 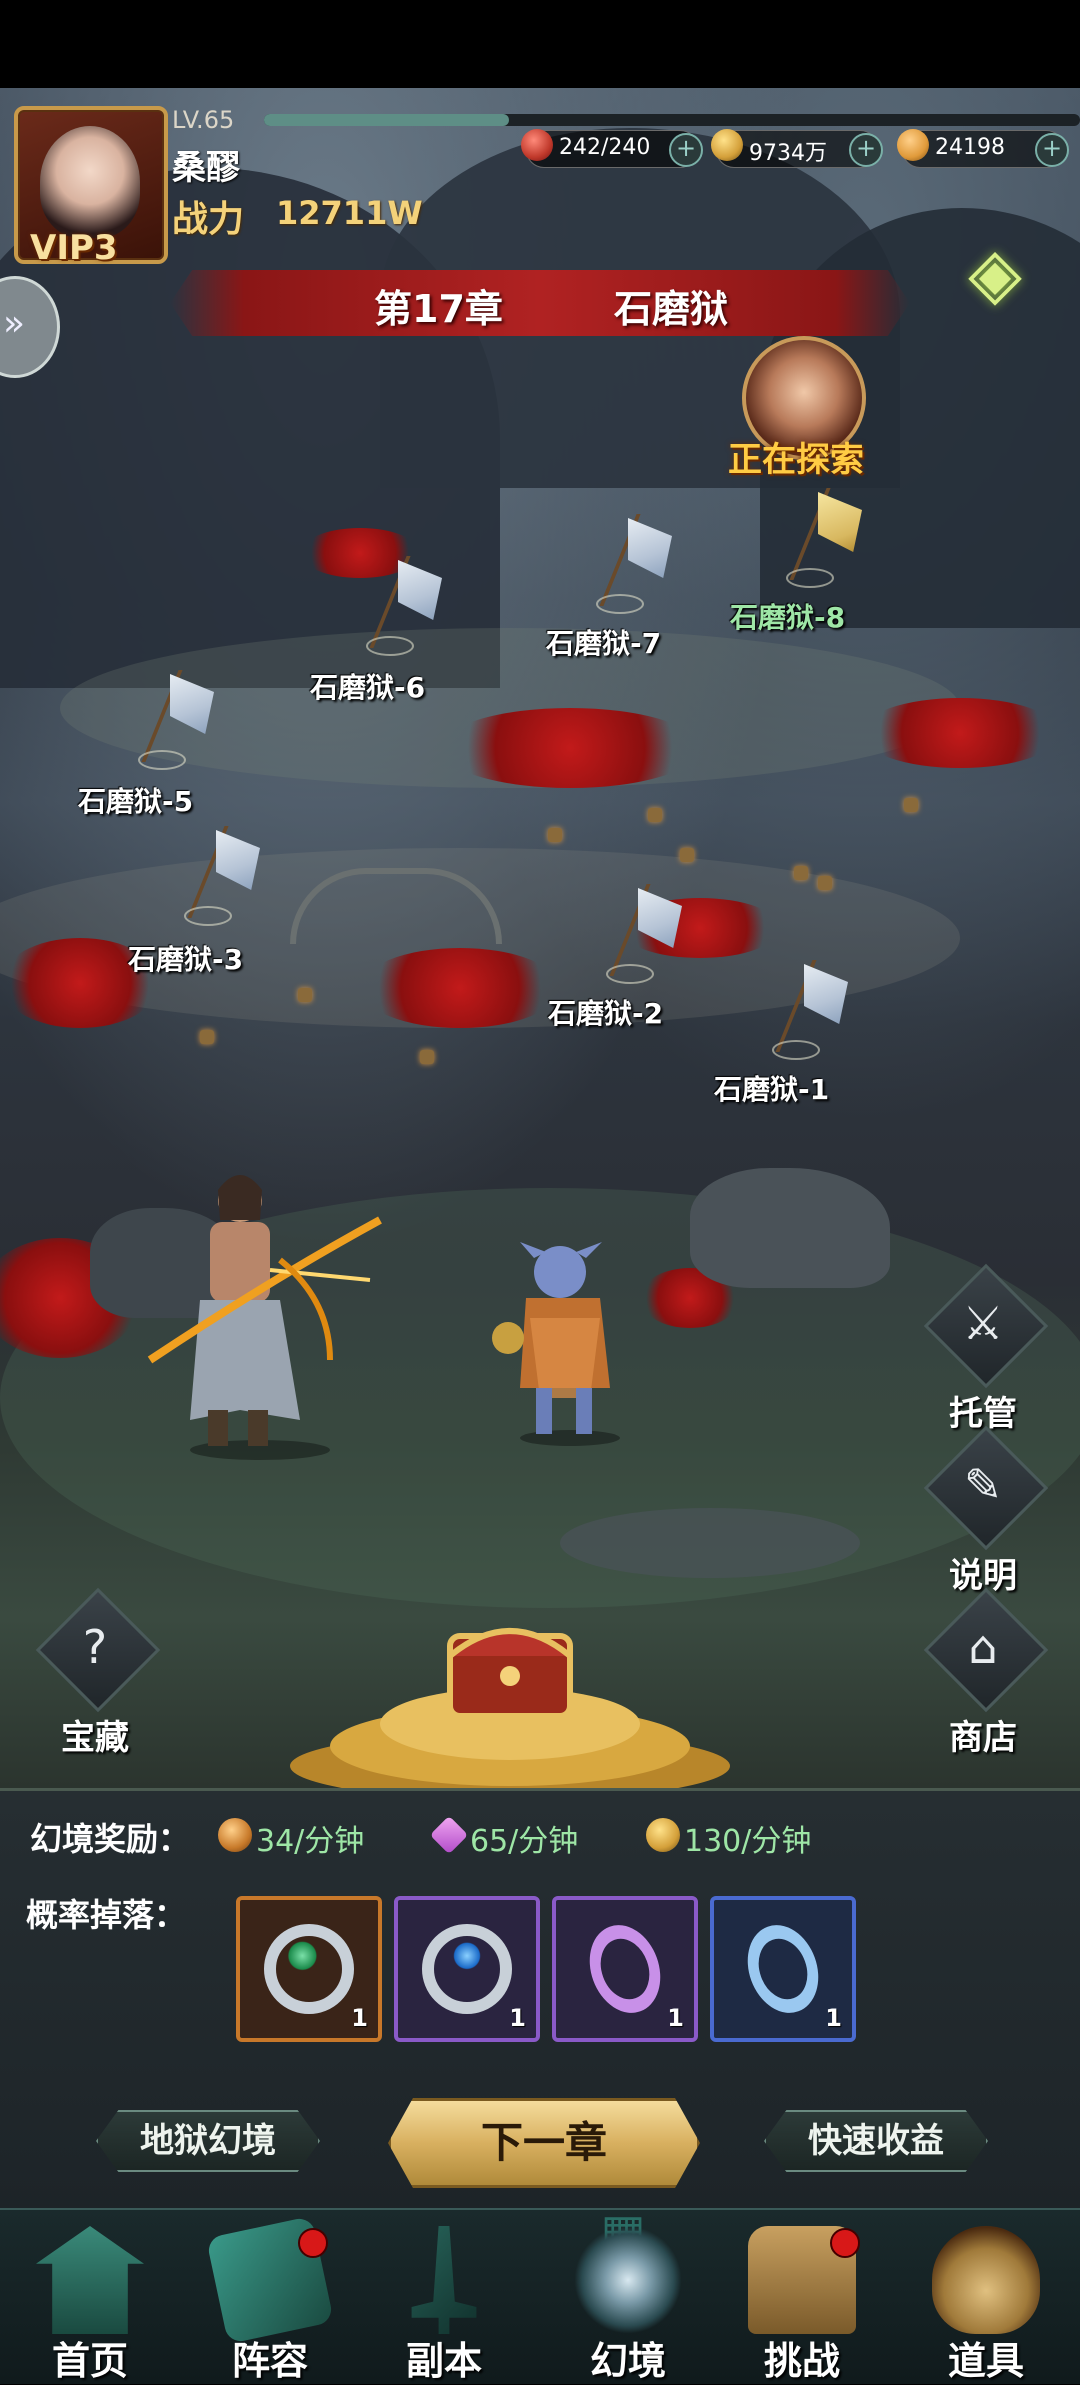 I want to click on reward-copper-rate: 34/分钟, so click(x=310, y=1841).